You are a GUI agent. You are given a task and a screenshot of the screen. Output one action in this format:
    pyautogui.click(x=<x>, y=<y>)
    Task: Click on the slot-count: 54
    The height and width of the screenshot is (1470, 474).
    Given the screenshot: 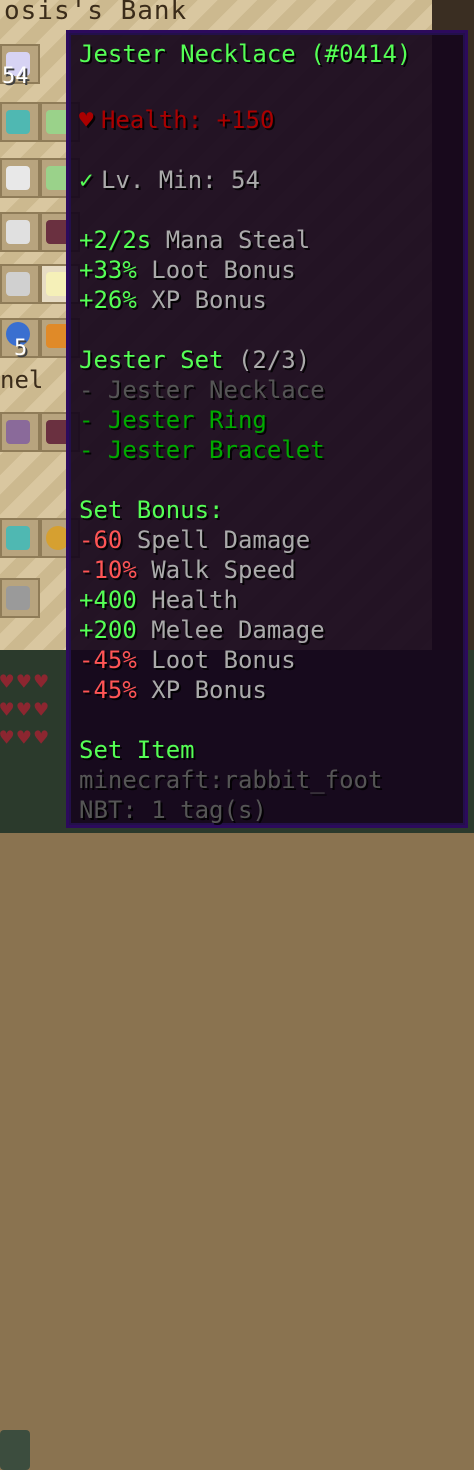 What is the action you would take?
    pyautogui.click(x=15, y=76)
    